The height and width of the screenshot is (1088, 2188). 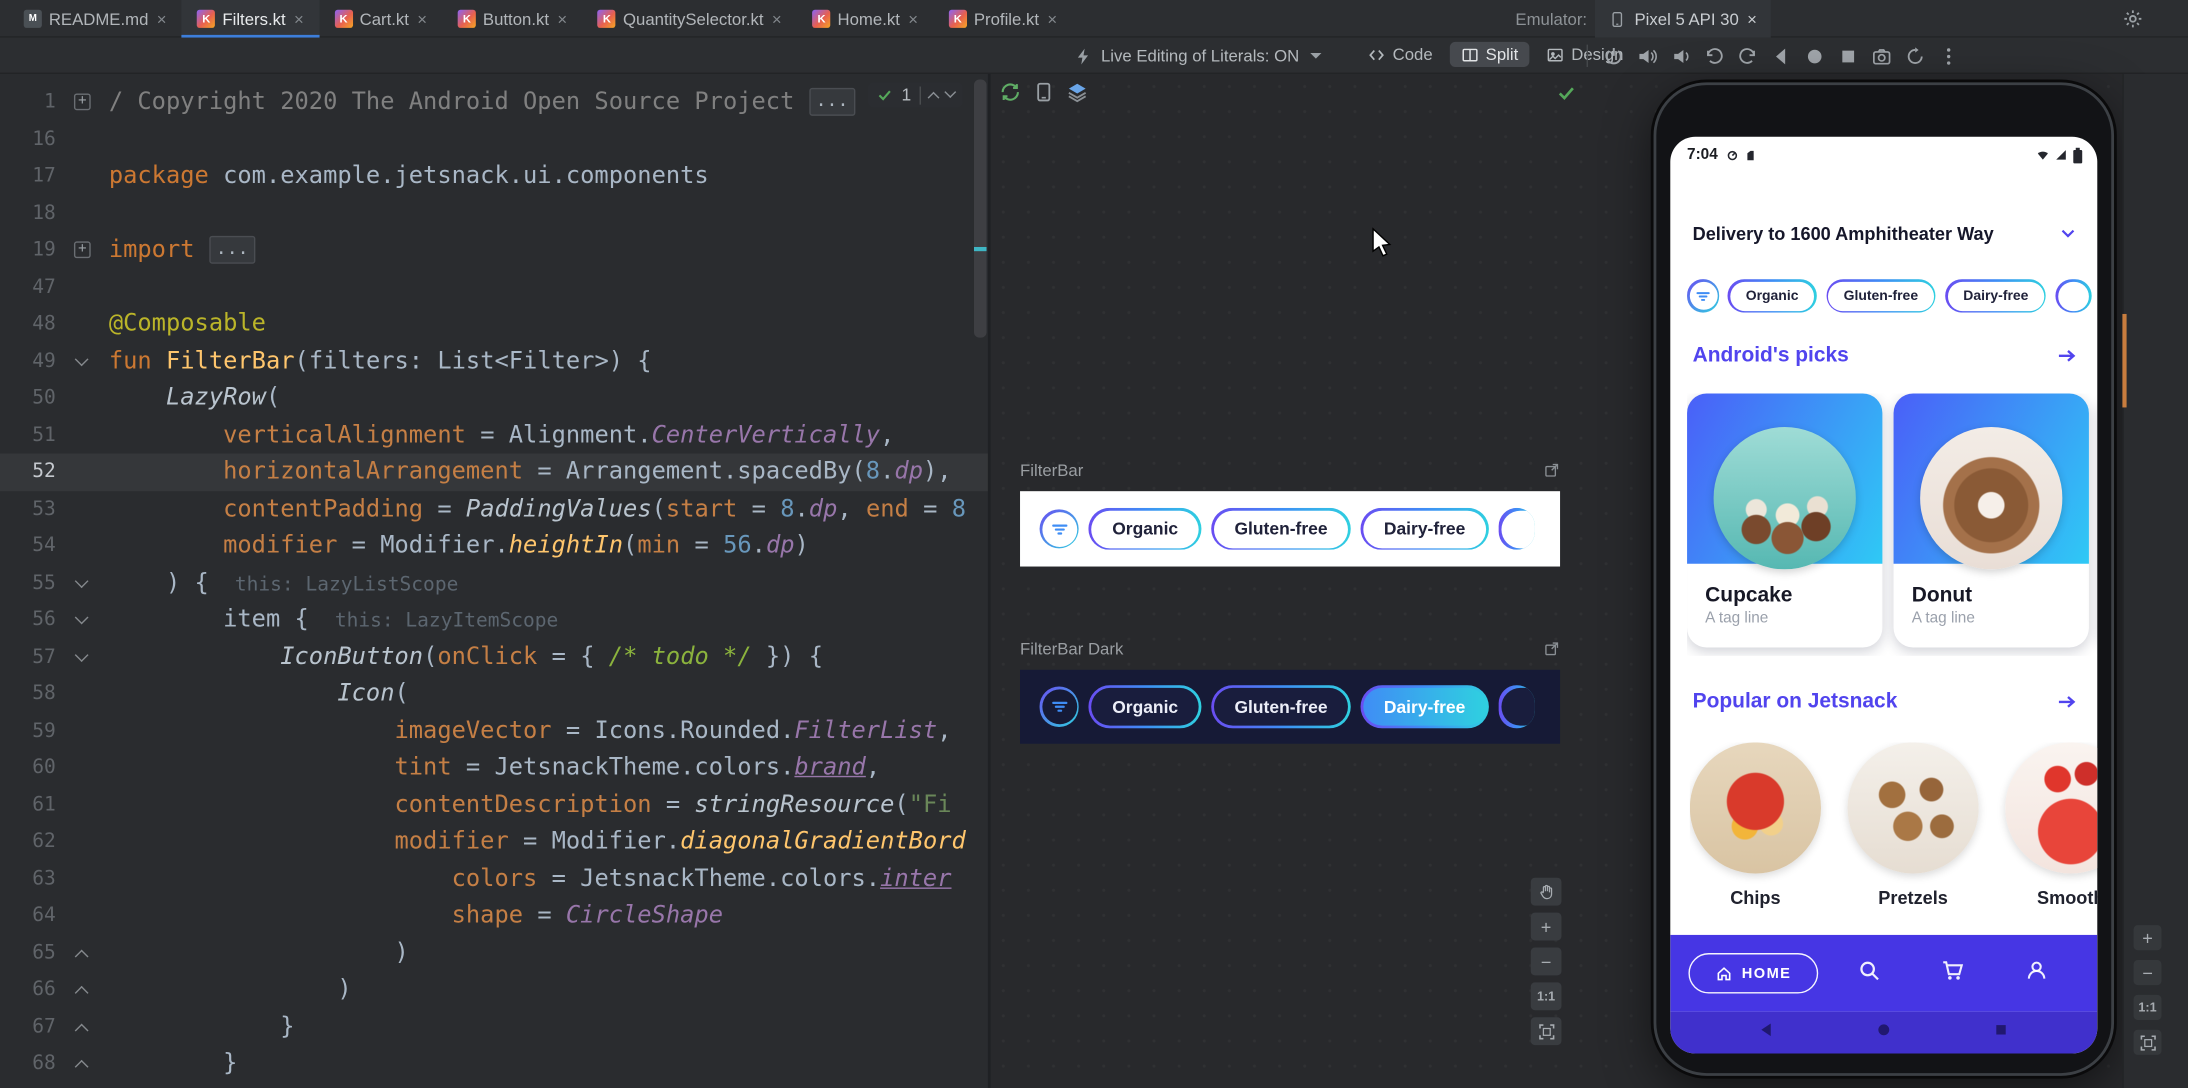 What do you see at coordinates (690, 19) in the screenshot?
I see `tab-quantityselector-kt: K QuantitySelector.kt ×` at bounding box center [690, 19].